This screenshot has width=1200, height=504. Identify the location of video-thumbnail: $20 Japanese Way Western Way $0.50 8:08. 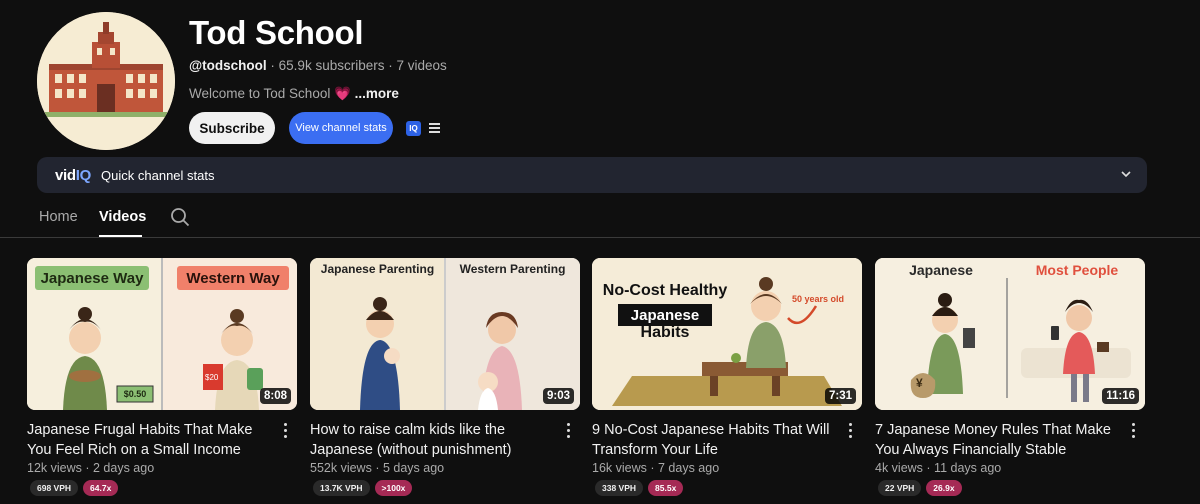
(162, 334).